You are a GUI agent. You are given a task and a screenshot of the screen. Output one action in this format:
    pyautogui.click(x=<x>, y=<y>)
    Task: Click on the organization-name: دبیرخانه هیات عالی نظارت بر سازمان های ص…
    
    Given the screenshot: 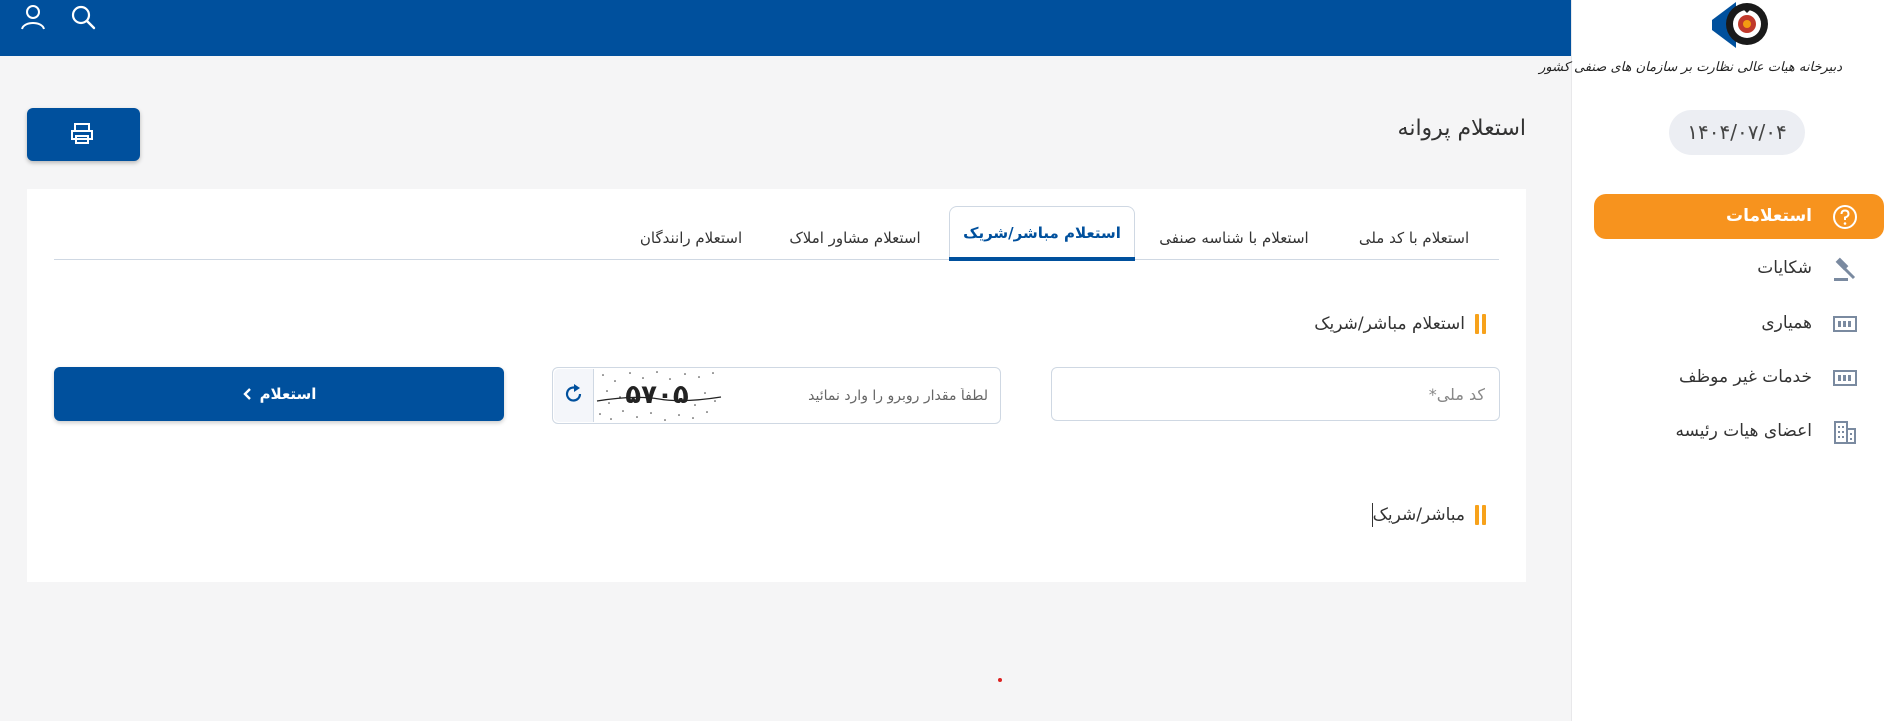 What is the action you would take?
    pyautogui.click(x=1690, y=67)
    